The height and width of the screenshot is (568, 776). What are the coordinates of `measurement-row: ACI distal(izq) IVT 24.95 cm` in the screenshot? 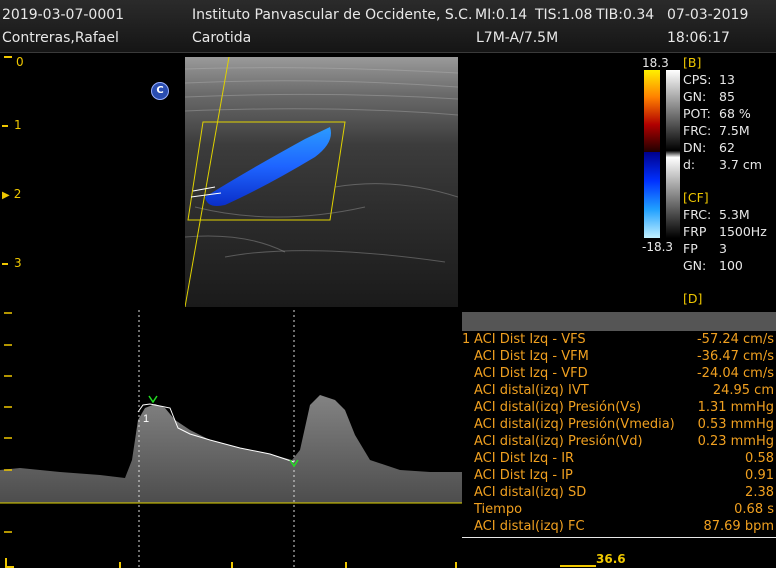 It's located at (624, 390).